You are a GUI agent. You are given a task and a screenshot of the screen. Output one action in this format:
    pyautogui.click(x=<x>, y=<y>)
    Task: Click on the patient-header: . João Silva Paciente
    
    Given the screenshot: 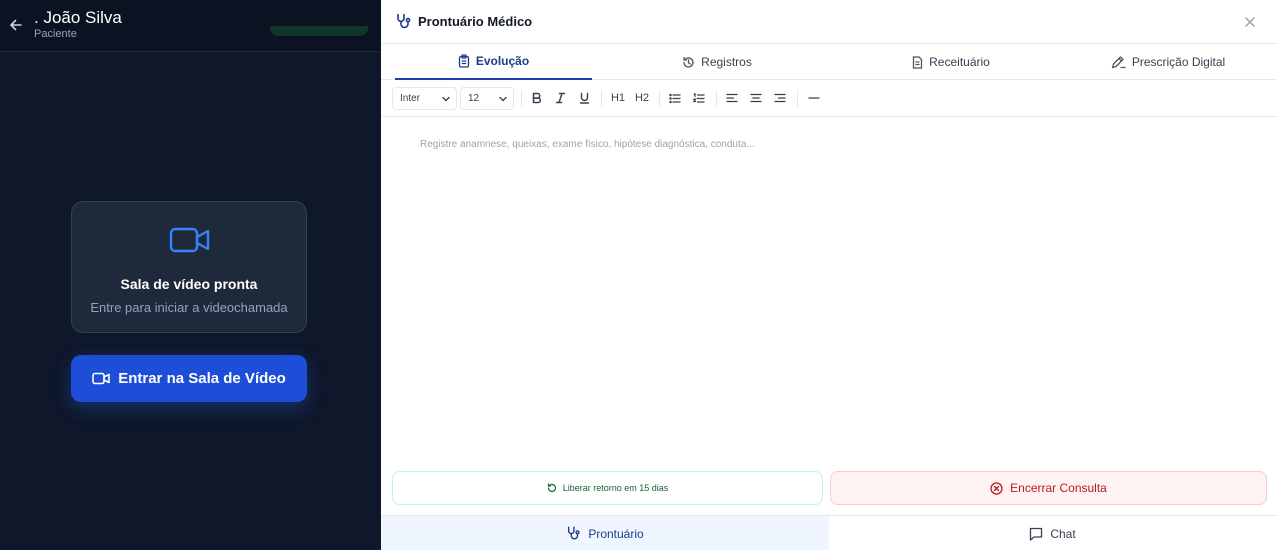 What is the action you would take?
    pyautogui.click(x=190, y=26)
    